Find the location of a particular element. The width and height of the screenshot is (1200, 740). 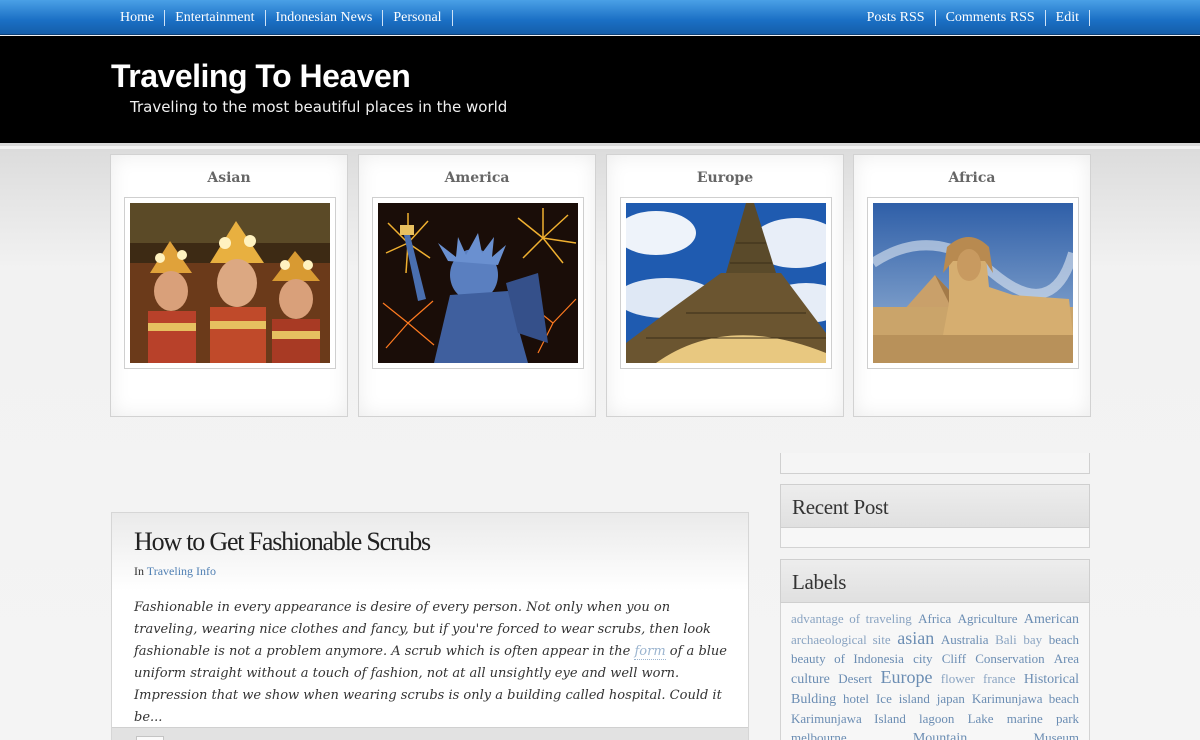

label-link: advantage of traveling is located at coordinates (851, 618).